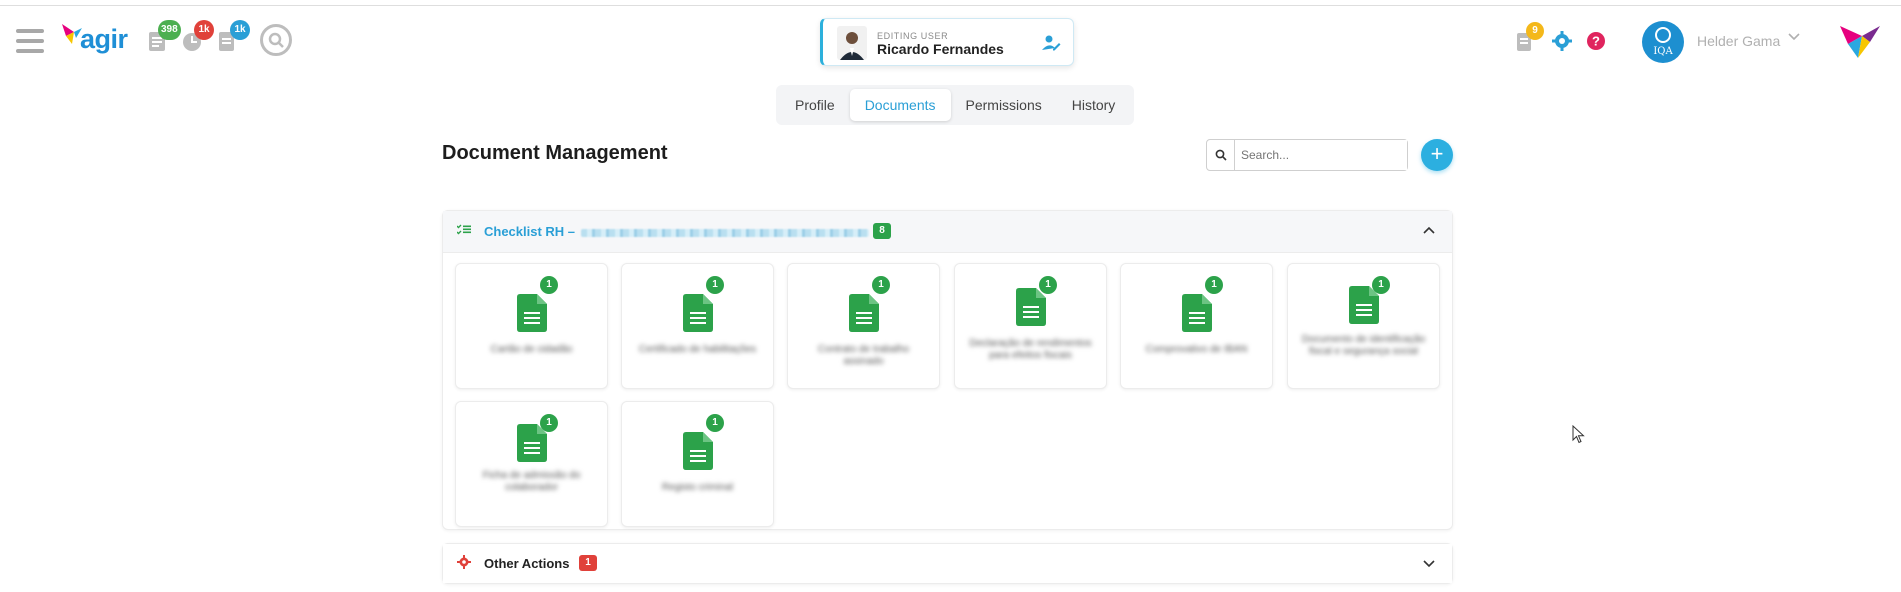 This screenshot has height=592, width=1901. What do you see at coordinates (1738, 41) in the screenshot?
I see `user-name: Helder Gama` at bounding box center [1738, 41].